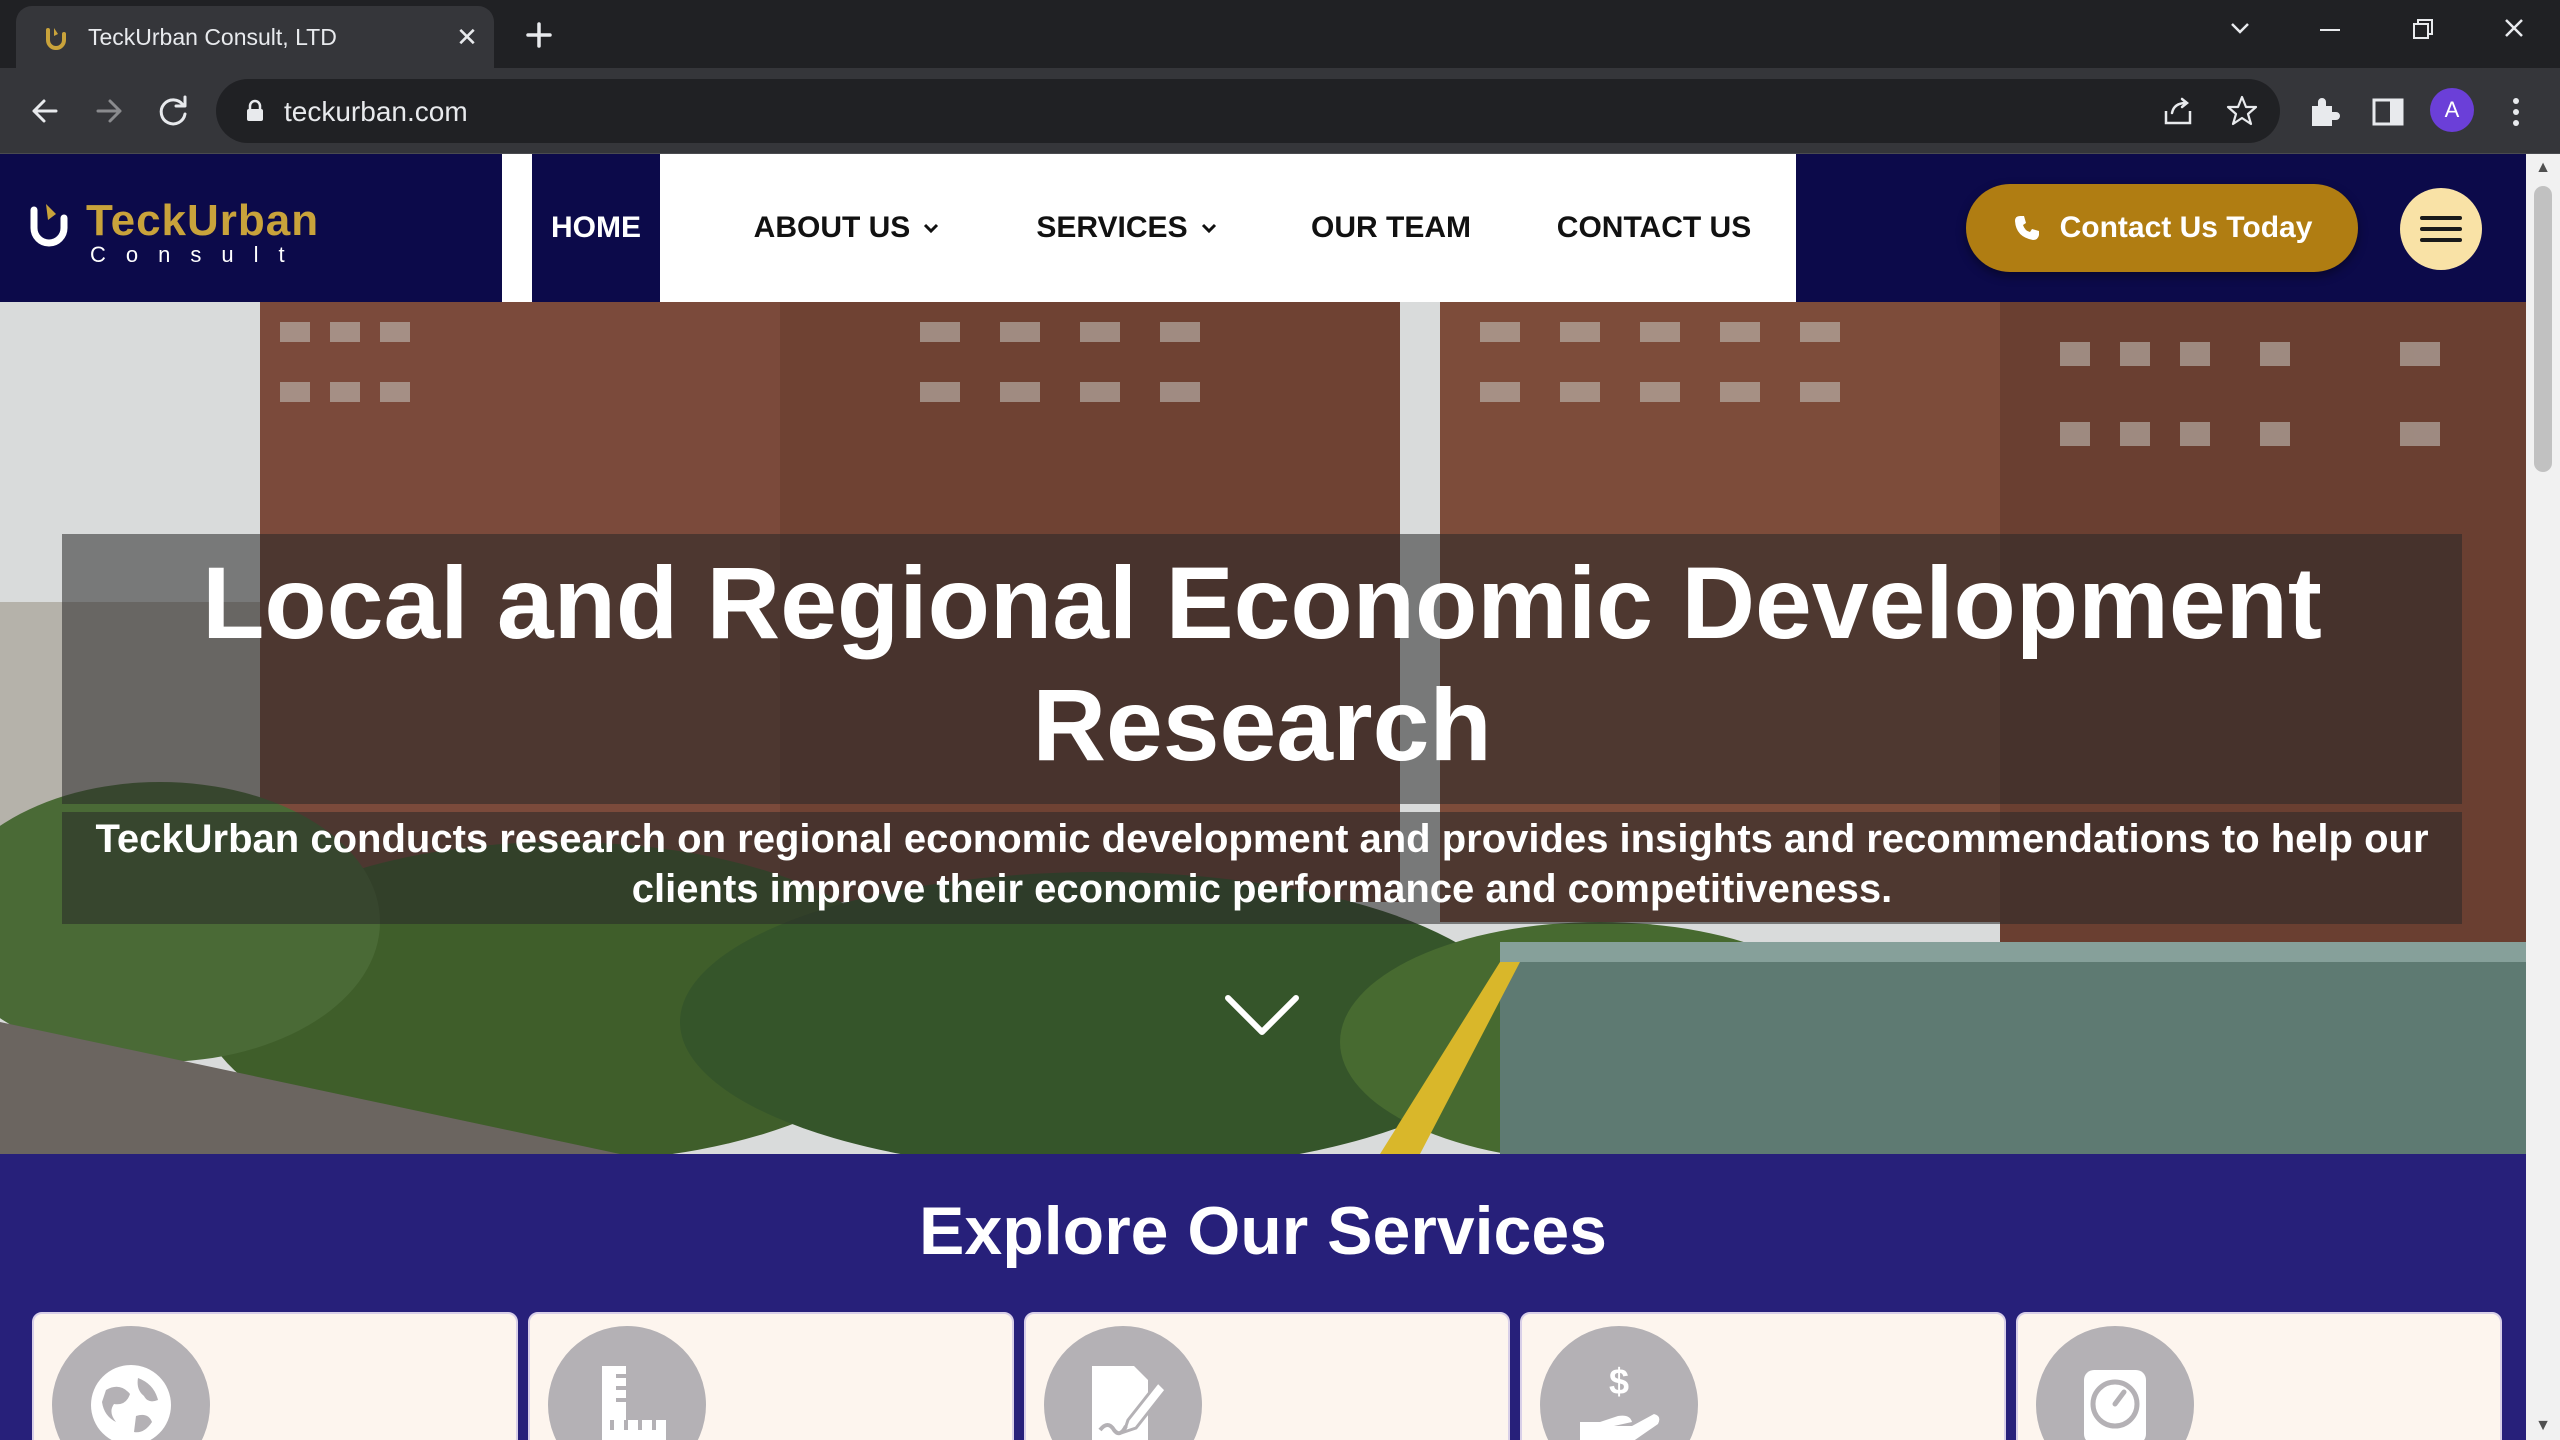 The height and width of the screenshot is (1440, 2560). I want to click on profile-avatar: A, so click(2452, 110).